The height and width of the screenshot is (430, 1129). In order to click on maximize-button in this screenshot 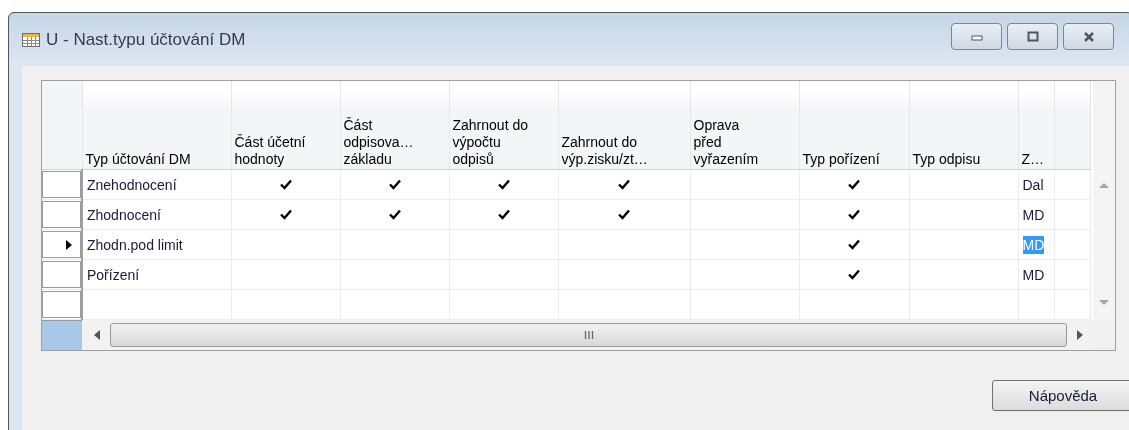, I will do `click(1032, 36)`.